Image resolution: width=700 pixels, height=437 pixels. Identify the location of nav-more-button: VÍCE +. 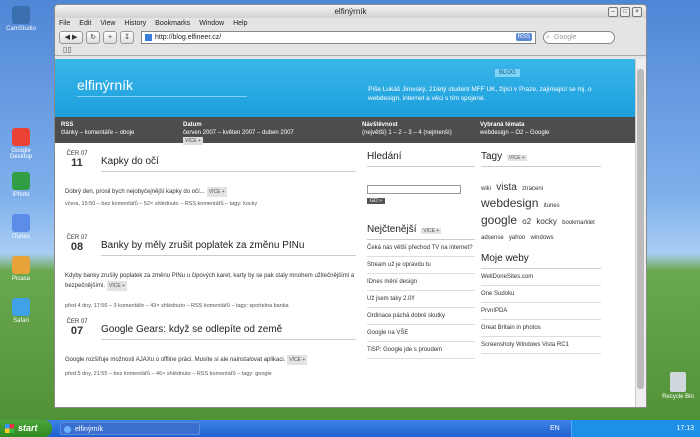
(193, 141).